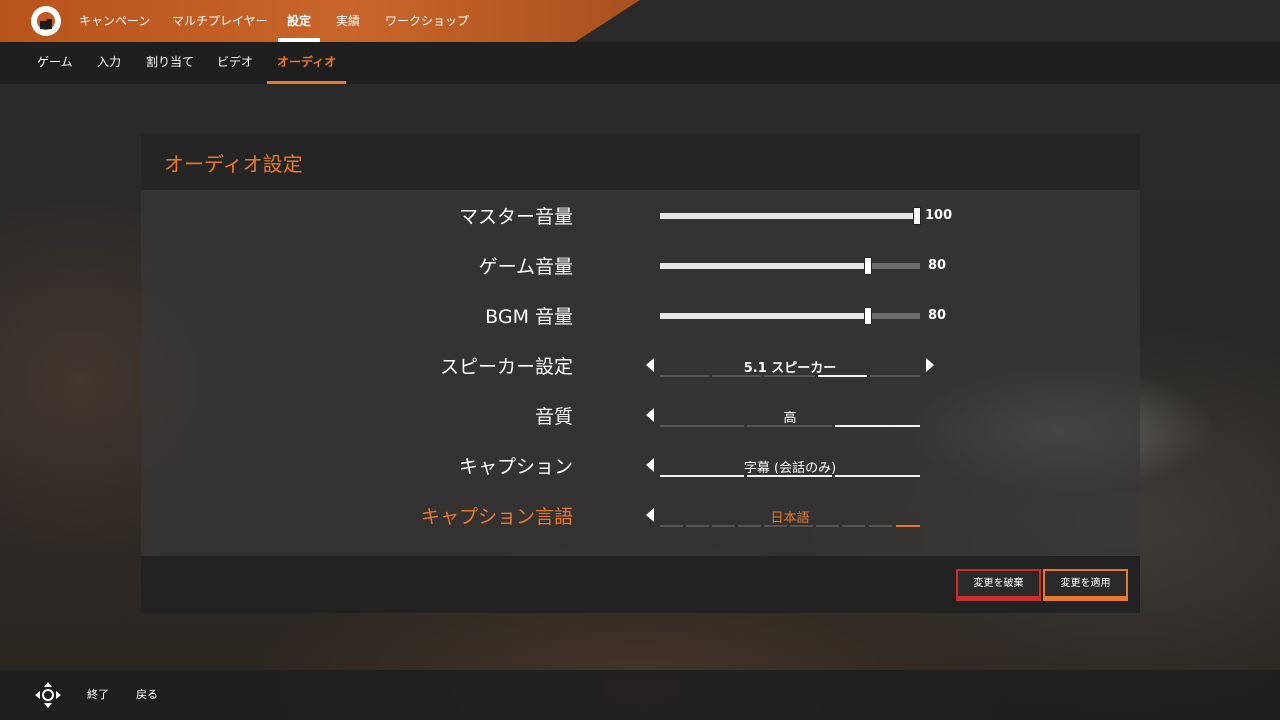 The height and width of the screenshot is (720, 1280). Describe the element at coordinates (48, 695) in the screenshot. I see `dpad-icon` at that location.